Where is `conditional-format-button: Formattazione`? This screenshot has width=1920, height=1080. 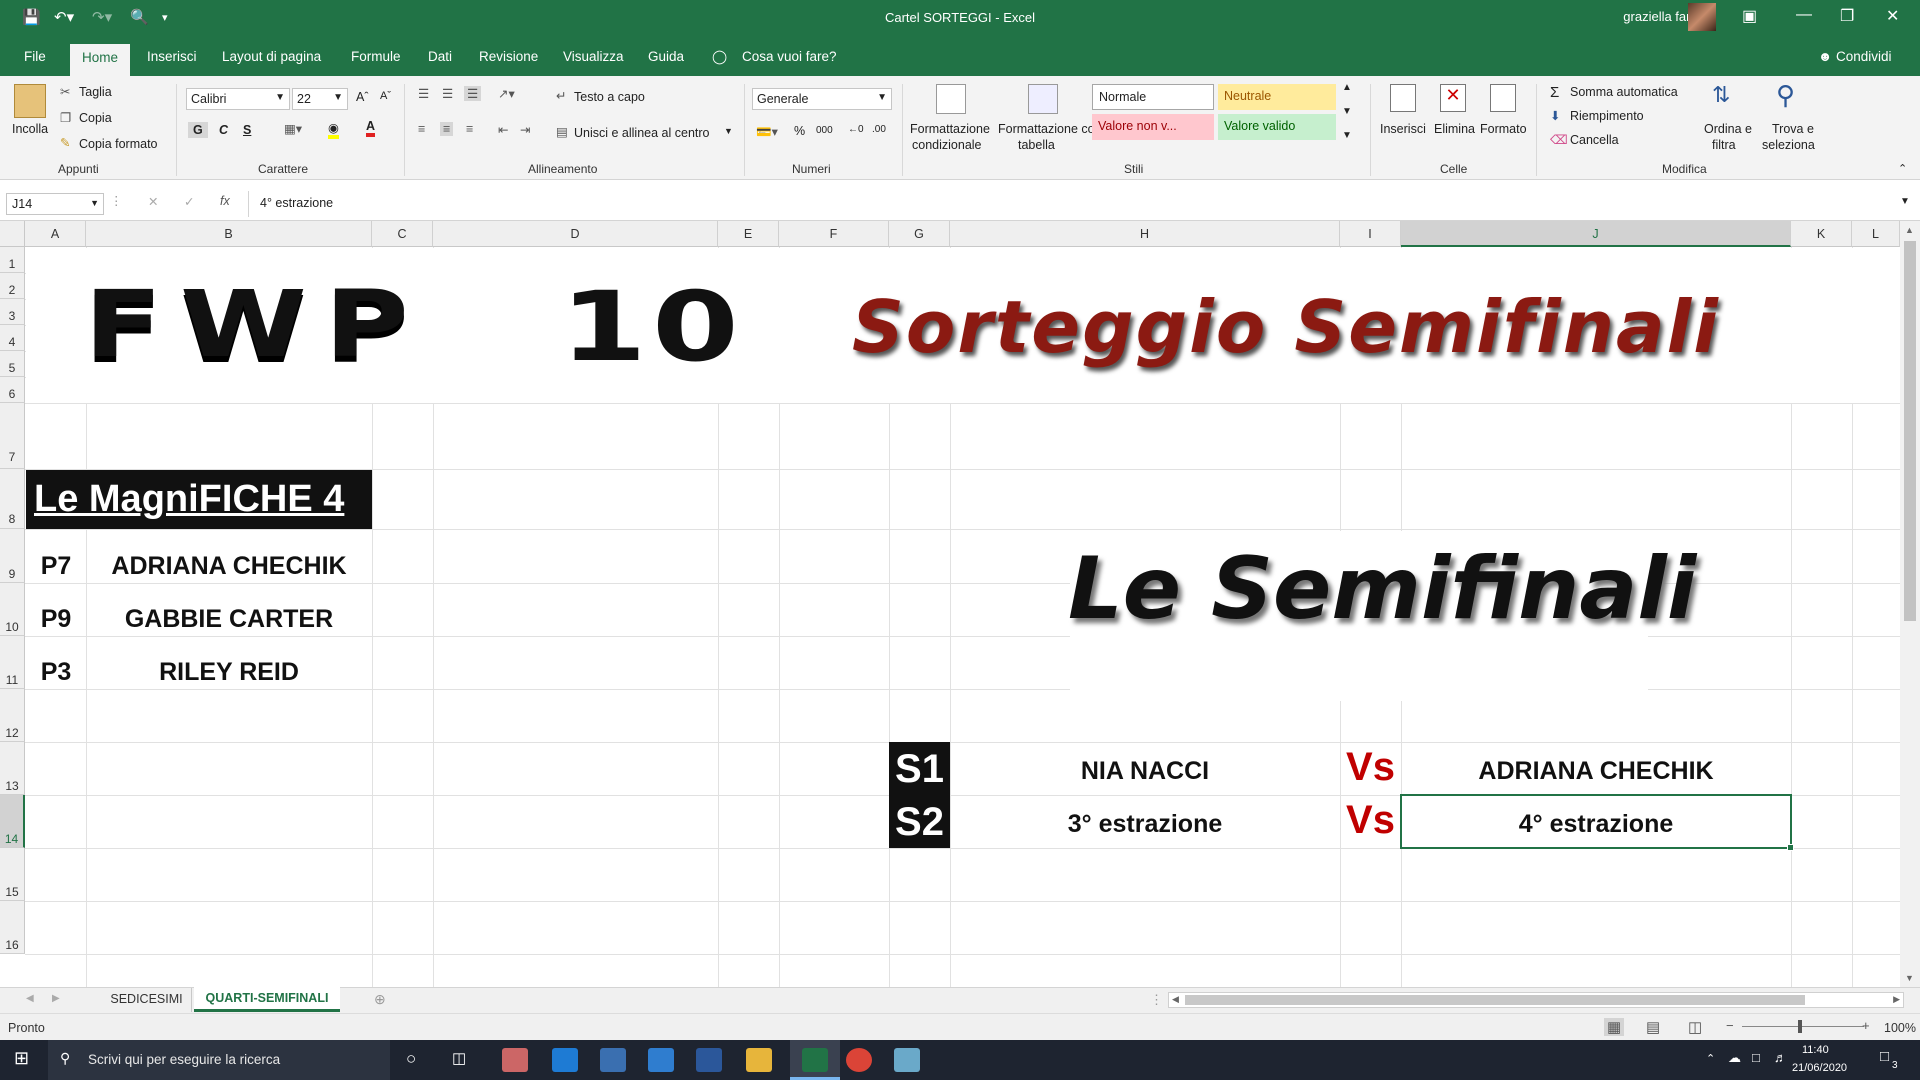 conditional-format-button: Formattazione is located at coordinates (950, 129).